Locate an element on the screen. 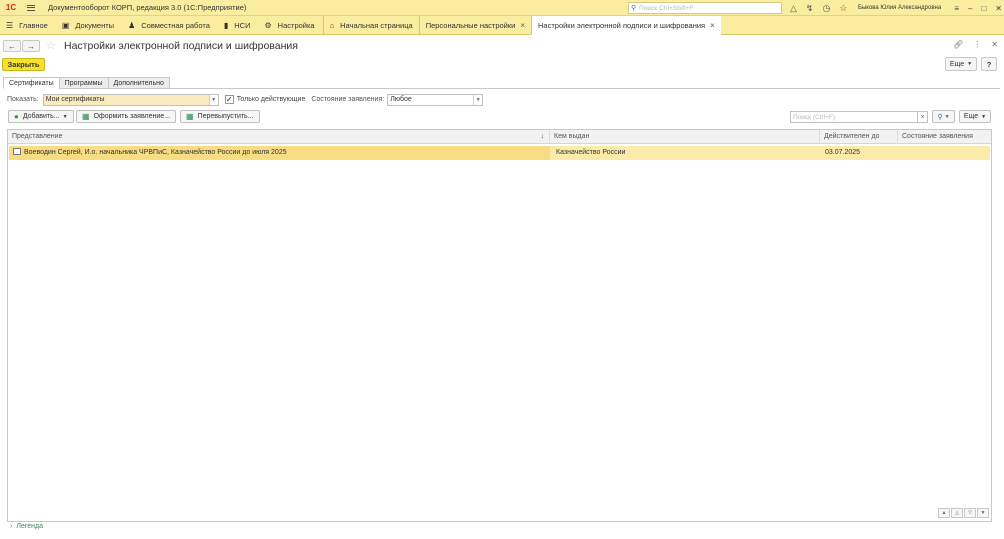  tab-certificates: Сертификаты is located at coordinates (31, 83).